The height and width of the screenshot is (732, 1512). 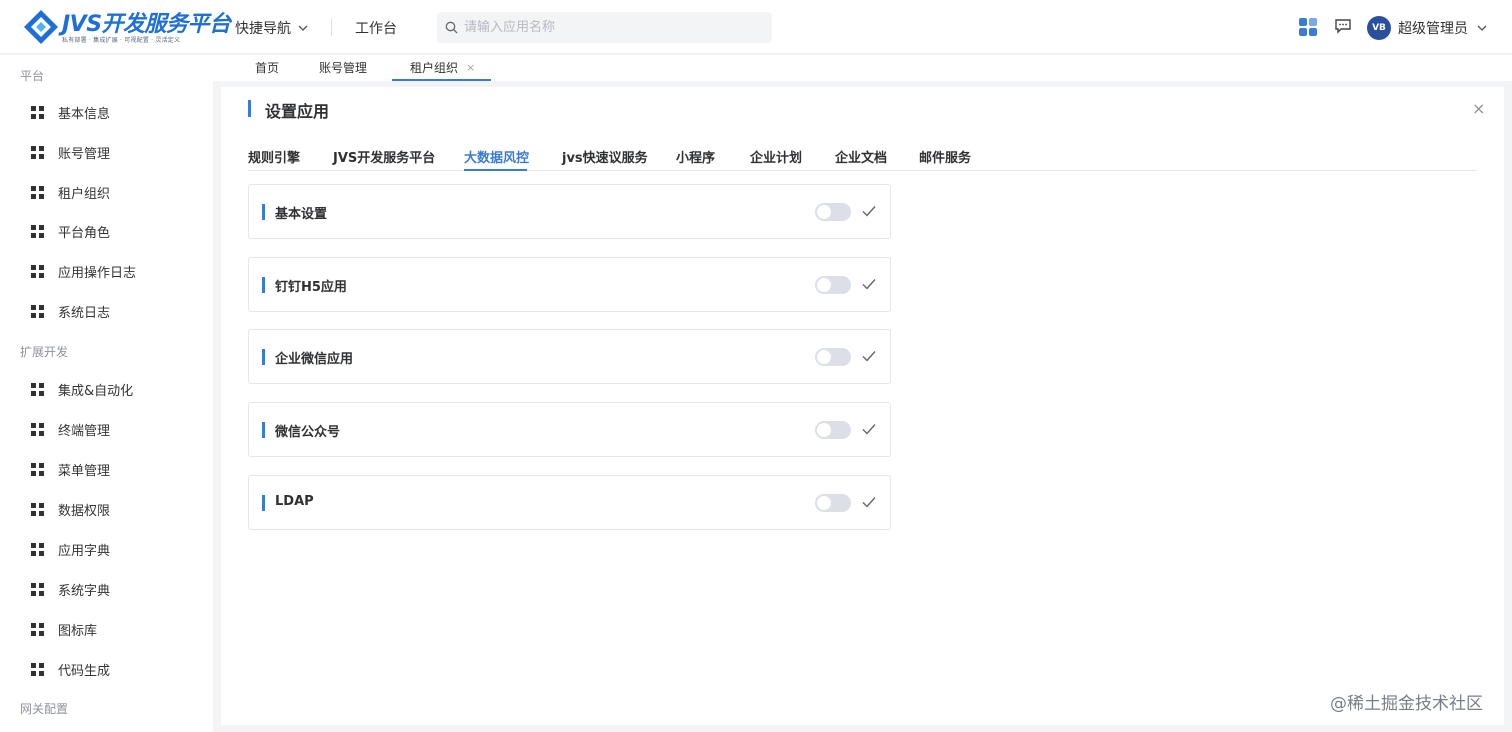 I want to click on tab-rule-engine: 规则引擎, so click(x=274, y=156).